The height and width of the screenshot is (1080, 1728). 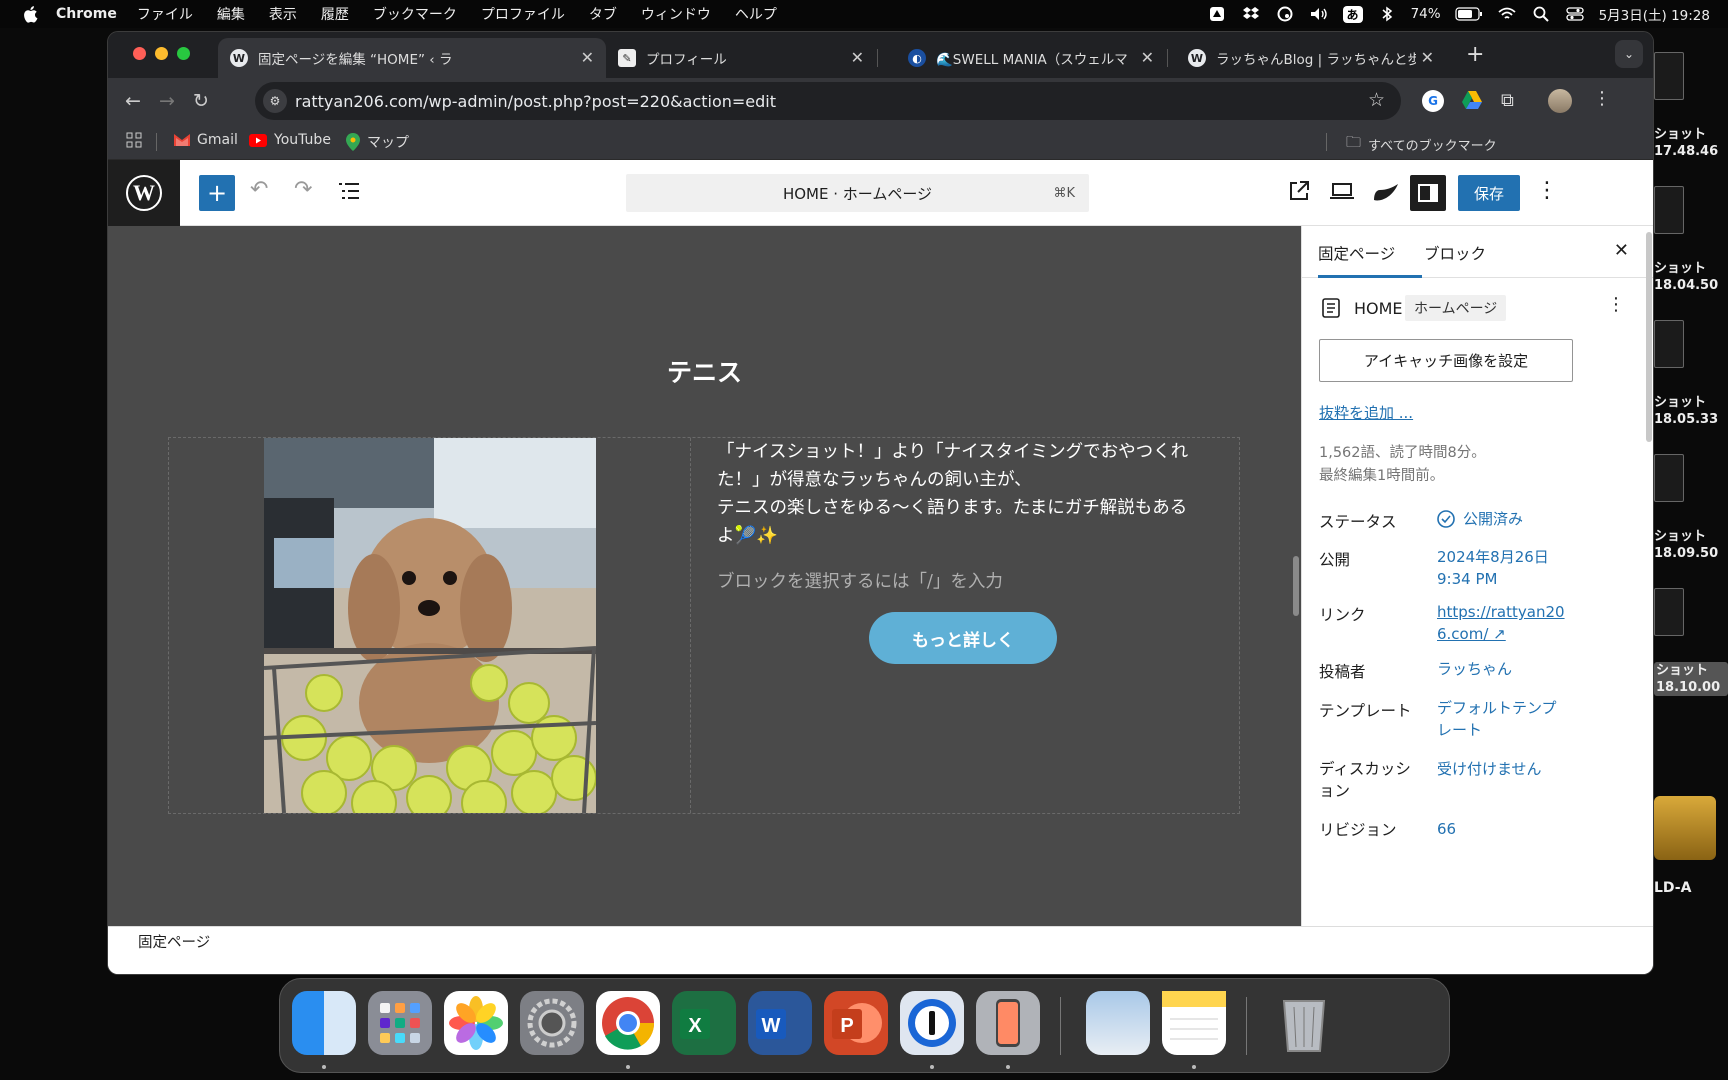 I want to click on apple-icon, so click(x=32, y=14).